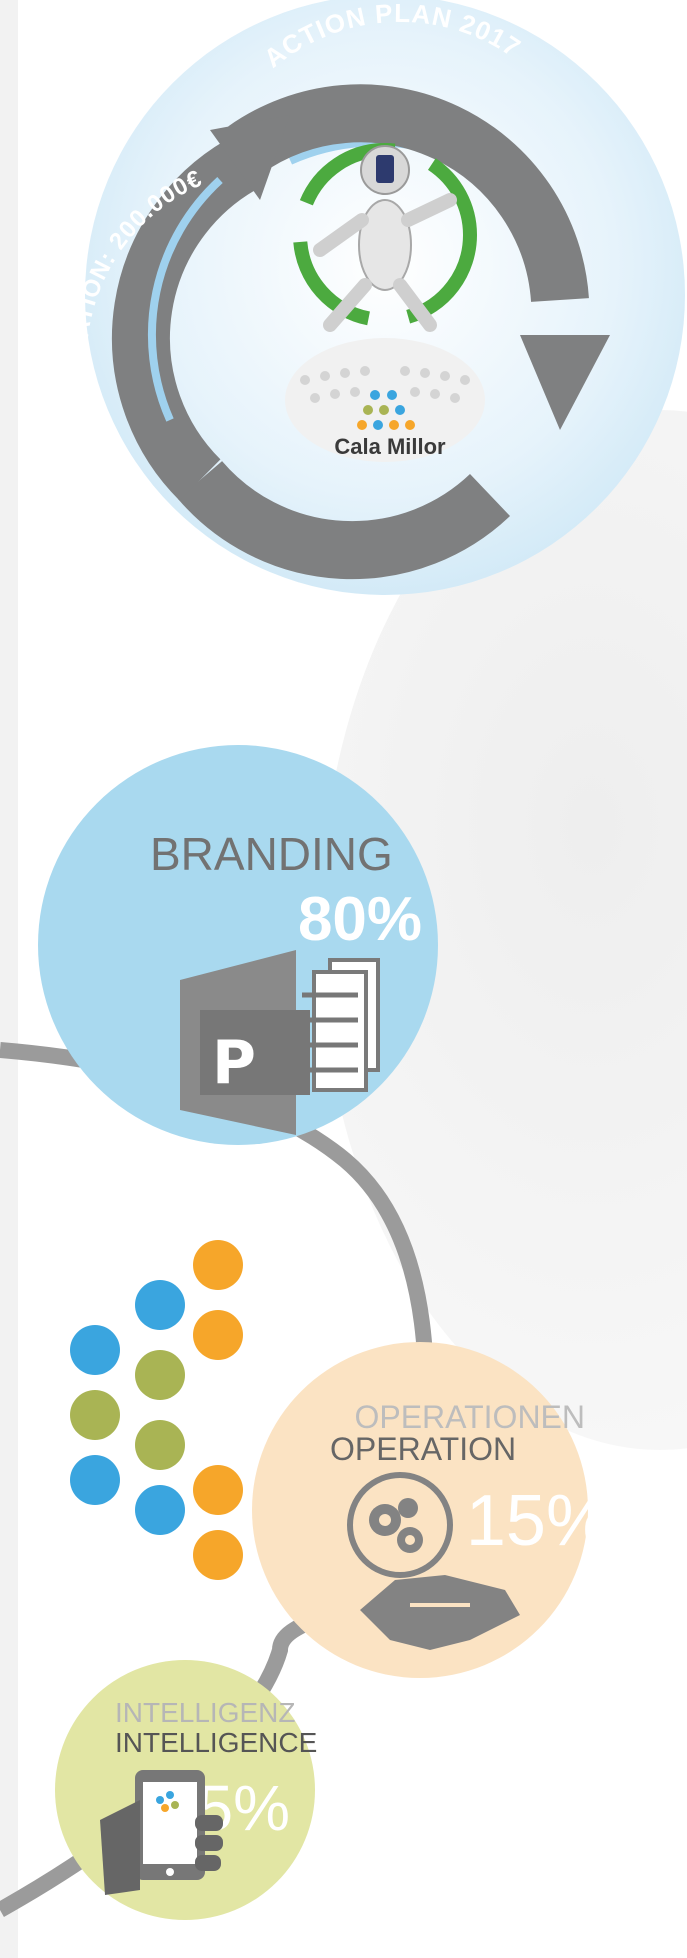 This screenshot has height=1958, width=687. I want to click on brand-label: Cala Millor, so click(390, 446).